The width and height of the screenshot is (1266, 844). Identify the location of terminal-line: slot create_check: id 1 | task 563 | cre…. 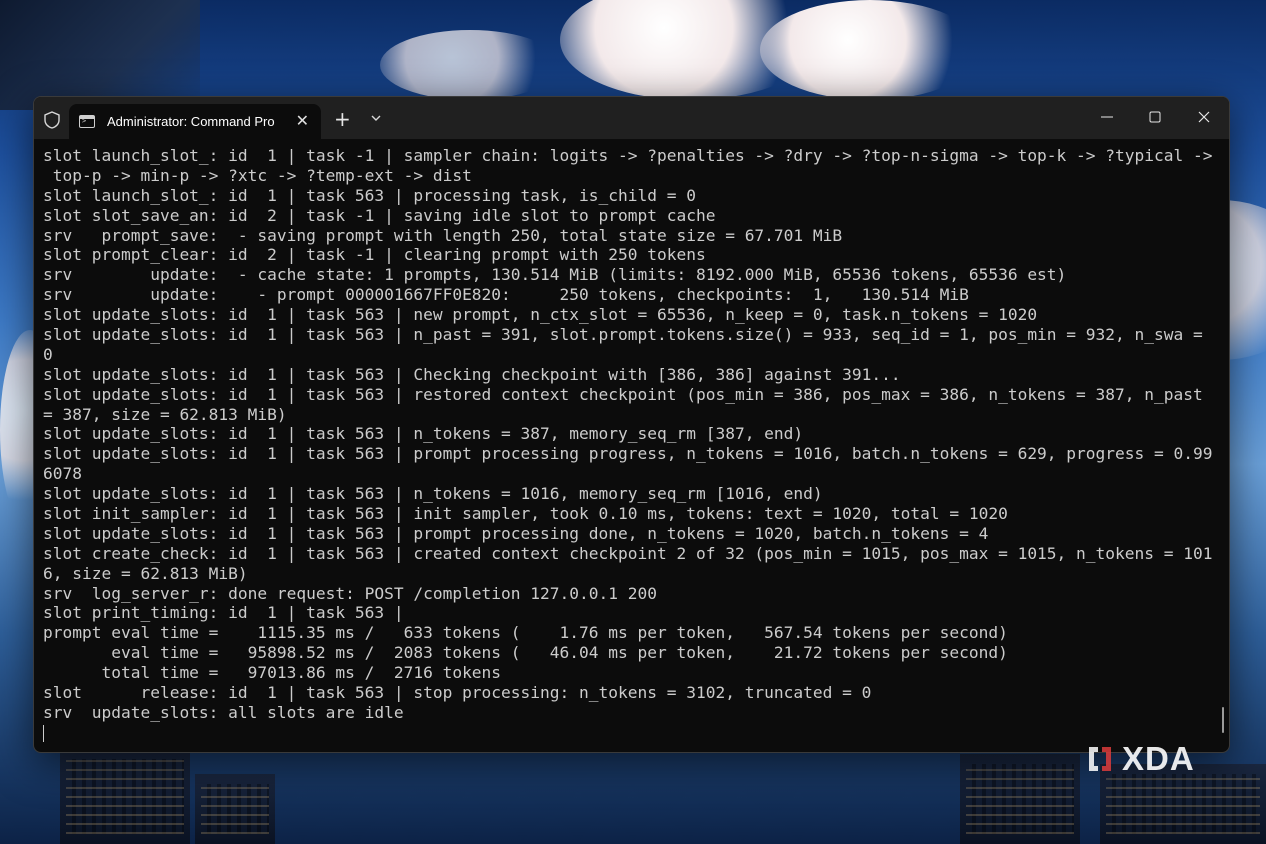
(628, 553).